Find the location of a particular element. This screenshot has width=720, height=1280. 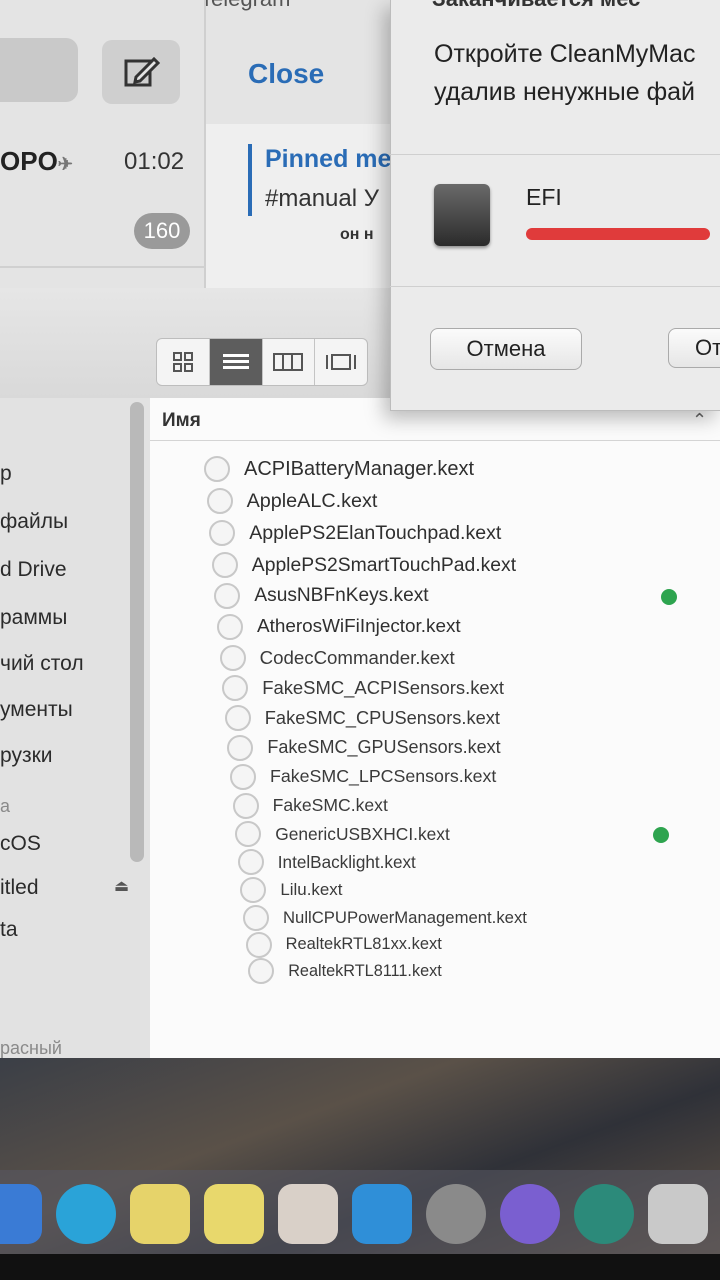

list-view-button is located at coordinates (236, 362).